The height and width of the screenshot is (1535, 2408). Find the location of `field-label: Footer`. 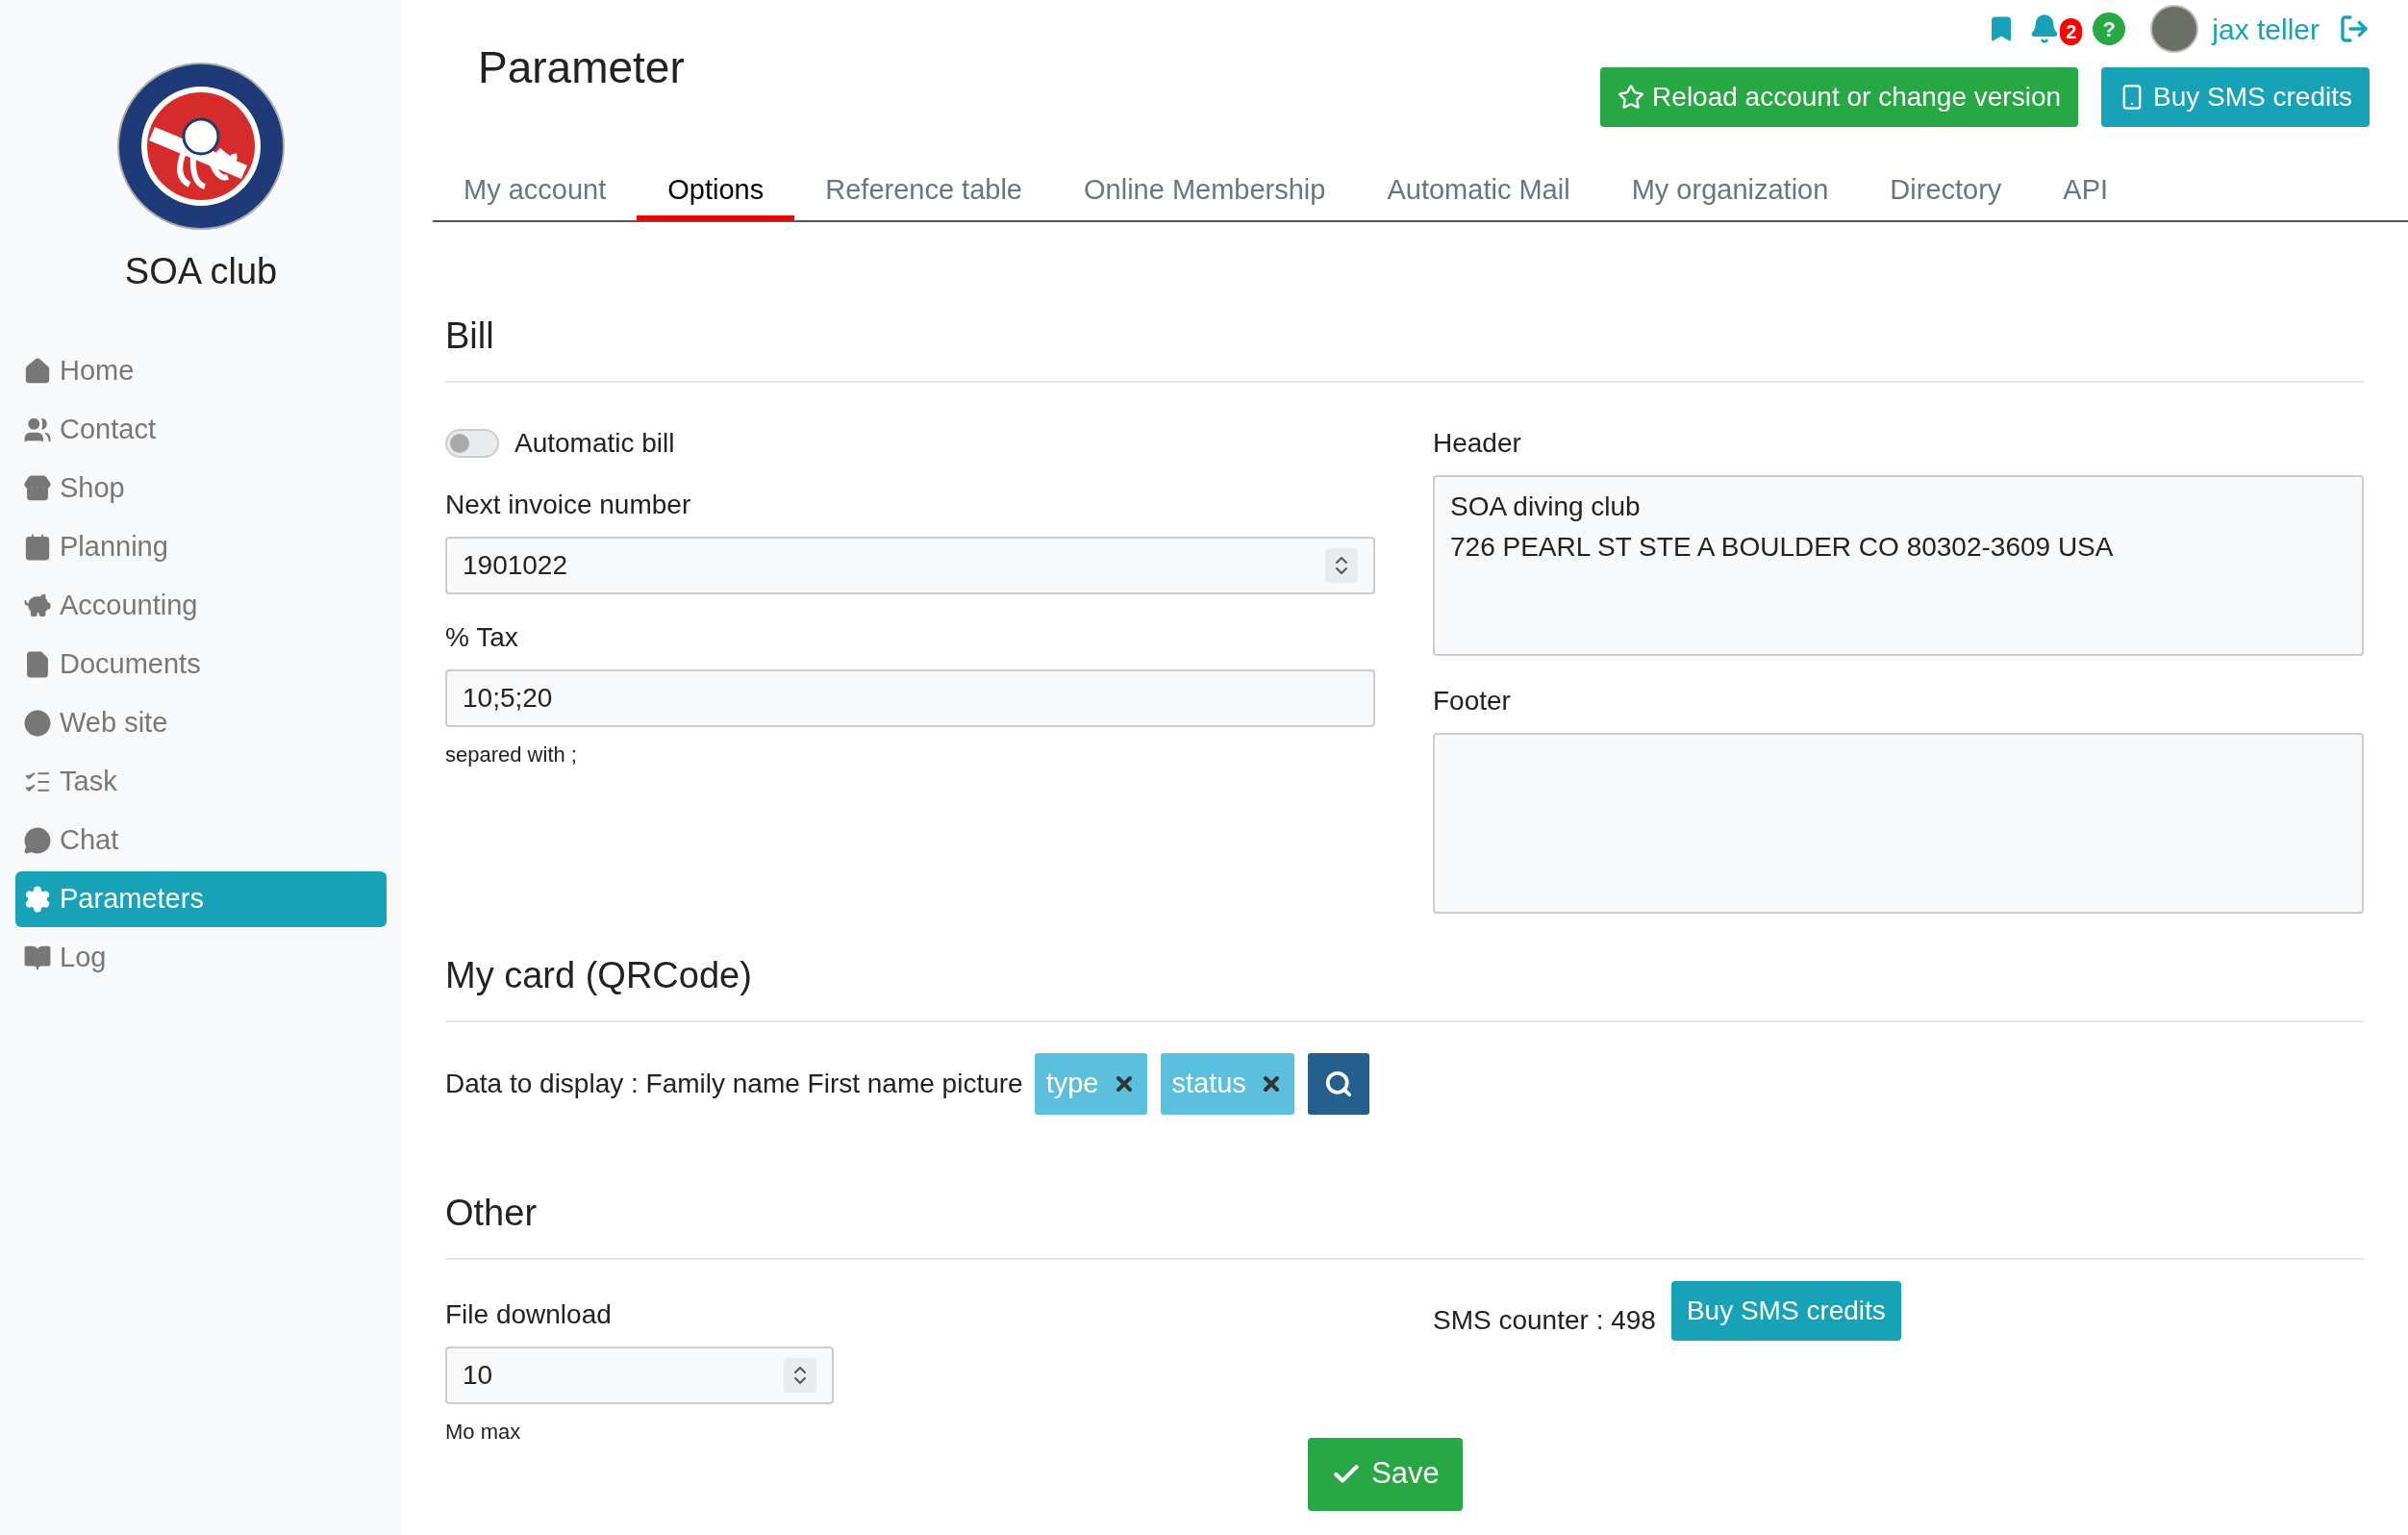

field-label: Footer is located at coordinates (1472, 701).